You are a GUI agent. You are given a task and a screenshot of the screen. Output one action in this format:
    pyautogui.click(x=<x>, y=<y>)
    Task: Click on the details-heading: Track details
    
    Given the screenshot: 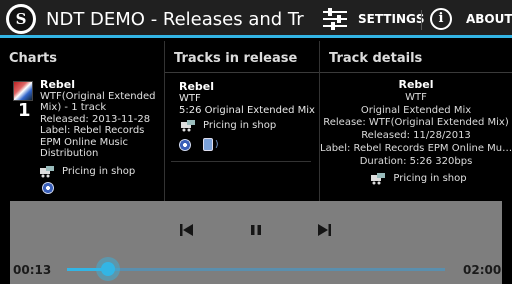 What is the action you would take?
    pyautogui.click(x=416, y=57)
    